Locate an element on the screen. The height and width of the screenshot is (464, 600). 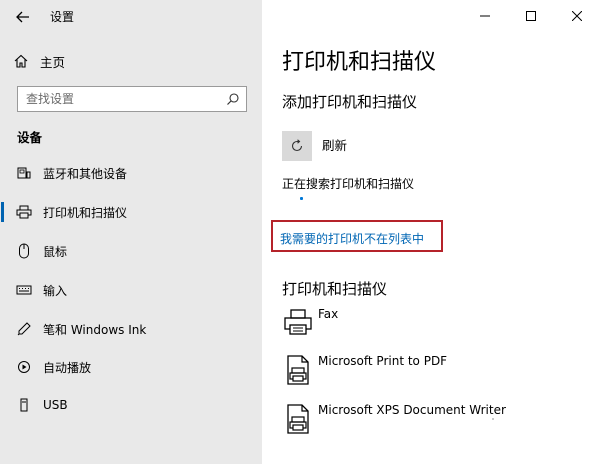
minimize-icon is located at coordinates (485, 16).